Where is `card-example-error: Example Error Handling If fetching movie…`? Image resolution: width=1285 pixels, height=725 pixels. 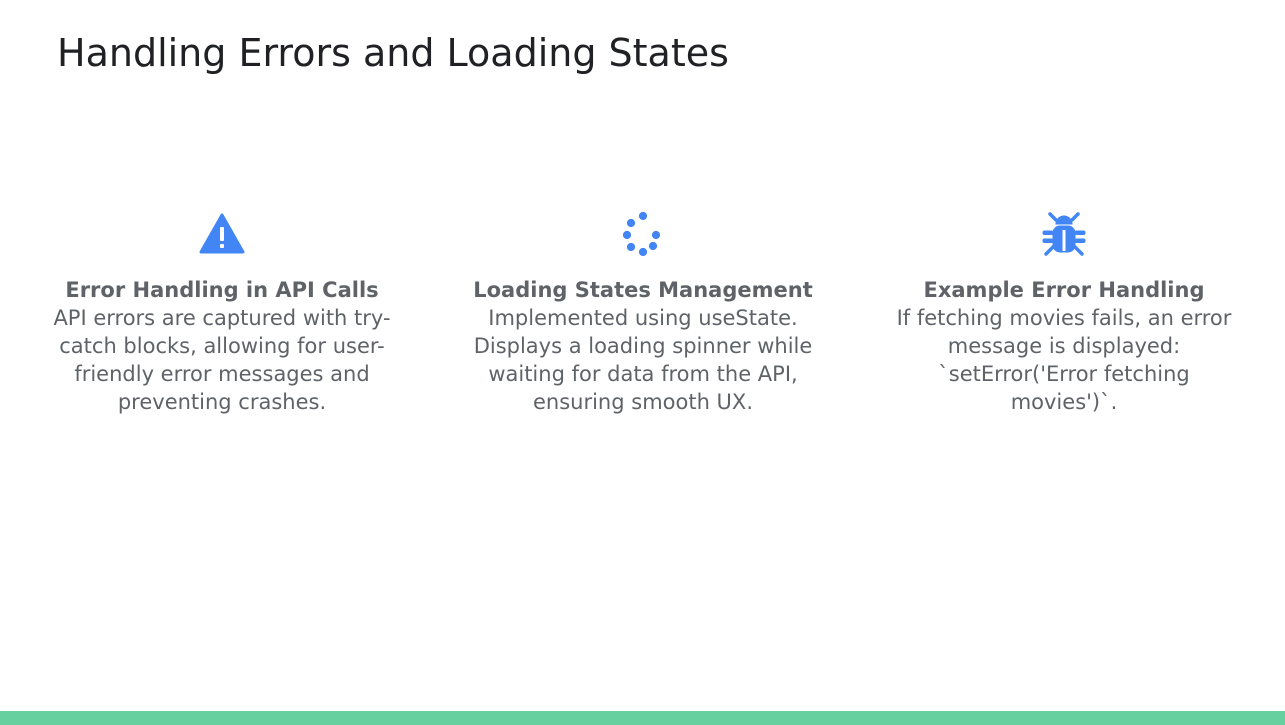
card-example-error: Example Error Handling If fetching movie… is located at coordinates (1064, 312).